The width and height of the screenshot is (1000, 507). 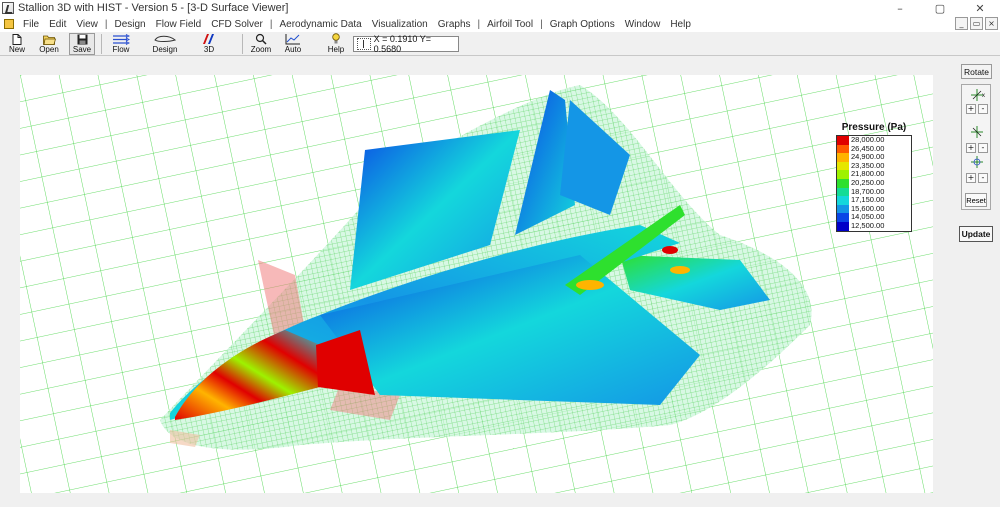 I want to click on view-3d-button: 3D, so click(x=209, y=44).